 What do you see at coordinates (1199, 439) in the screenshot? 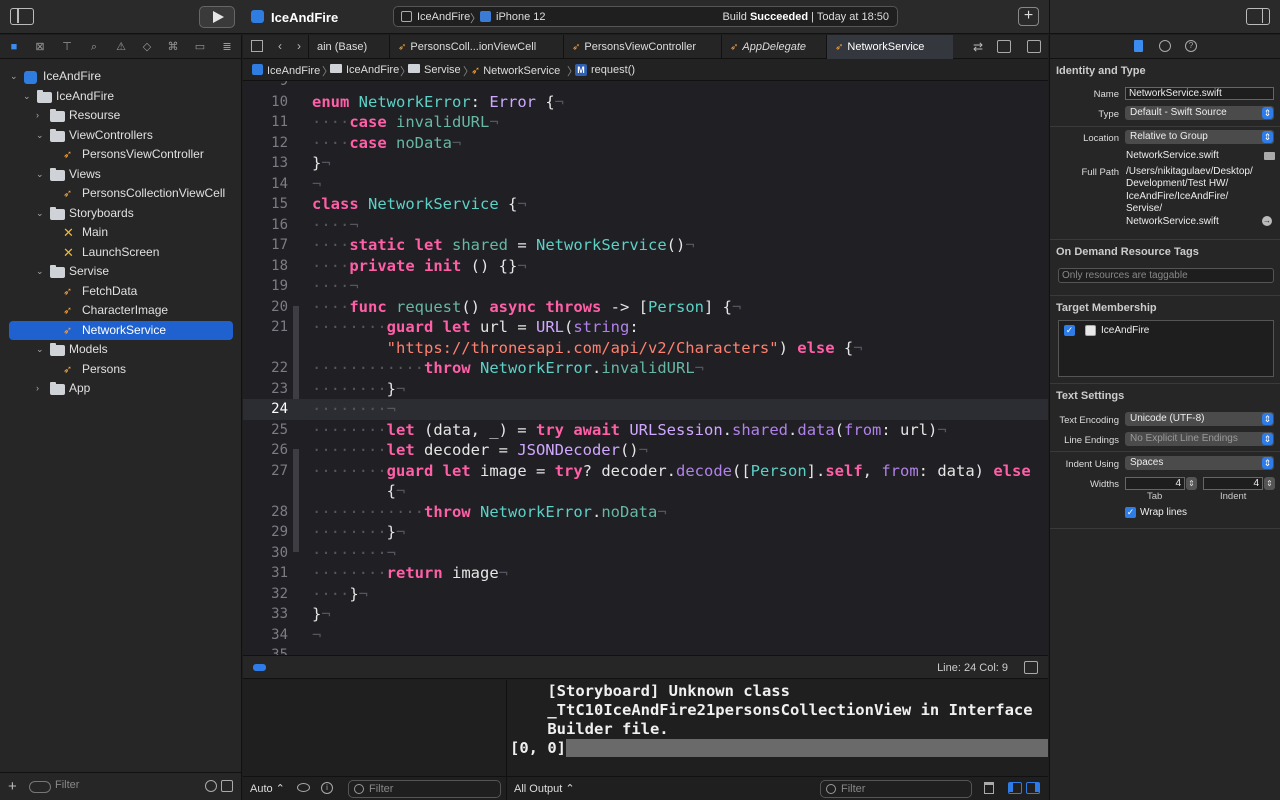
I see `line-endings-popup: No Explicit Line Endings` at bounding box center [1199, 439].